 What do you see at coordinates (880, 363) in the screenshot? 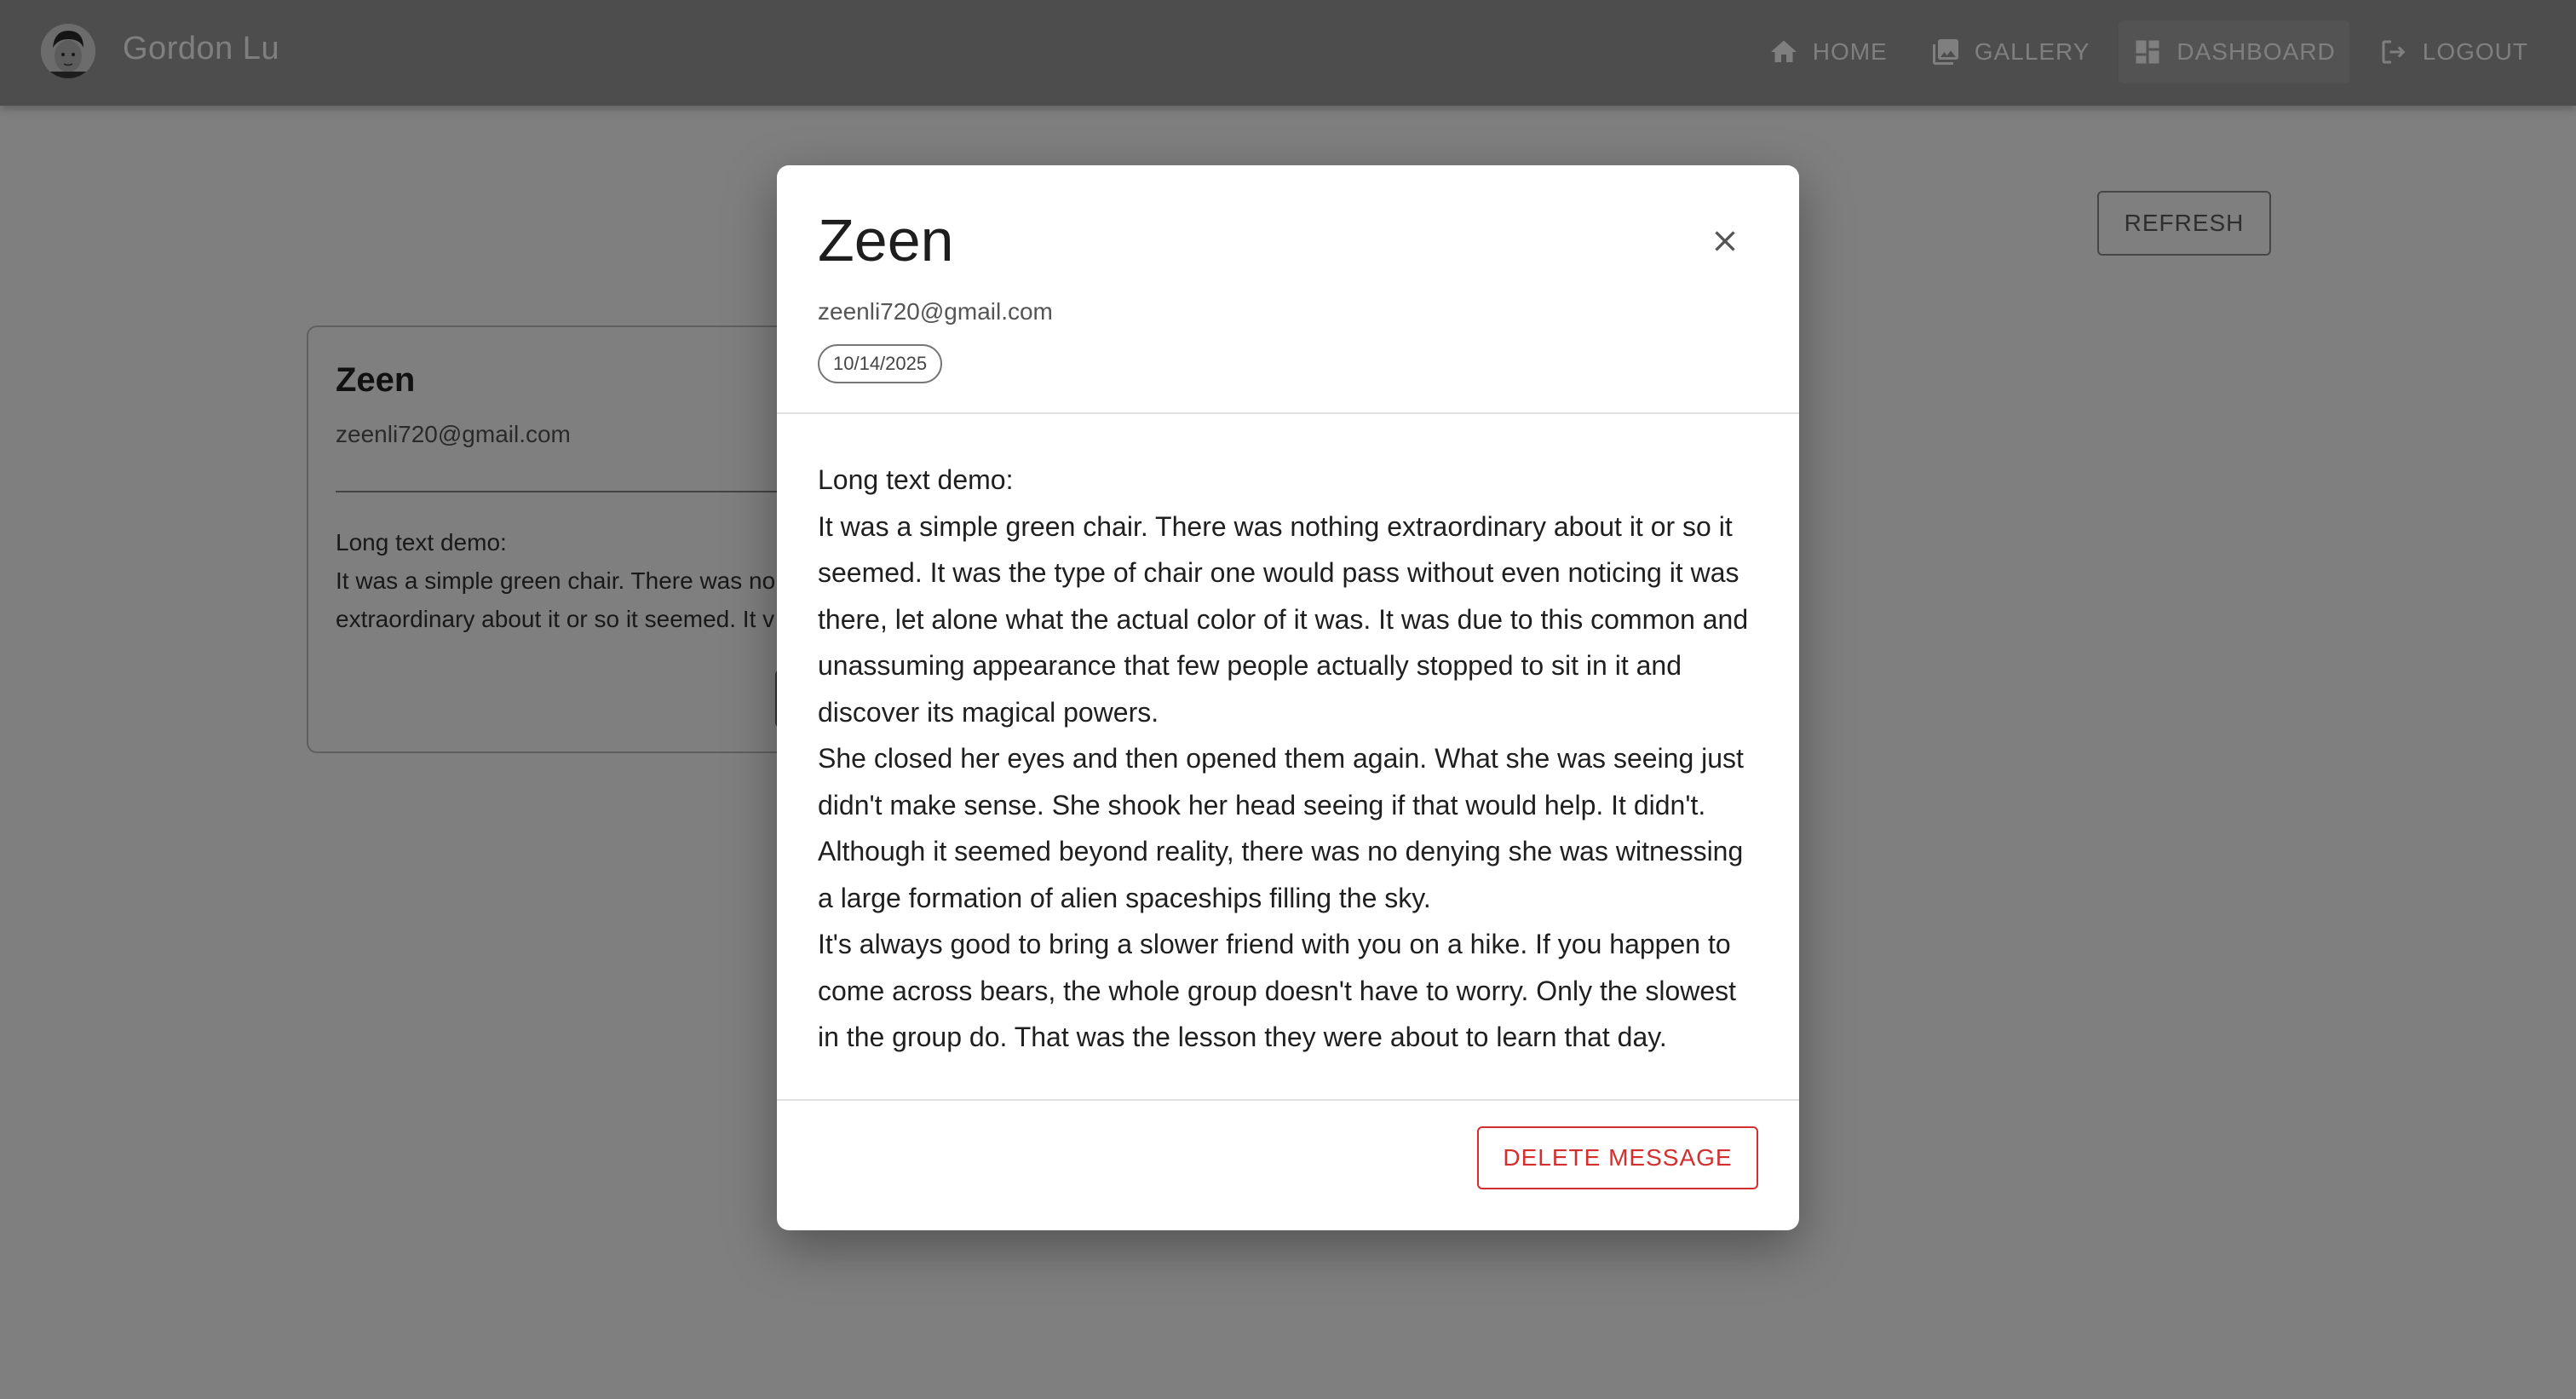
I see `date-chip: 10/14/2025` at bounding box center [880, 363].